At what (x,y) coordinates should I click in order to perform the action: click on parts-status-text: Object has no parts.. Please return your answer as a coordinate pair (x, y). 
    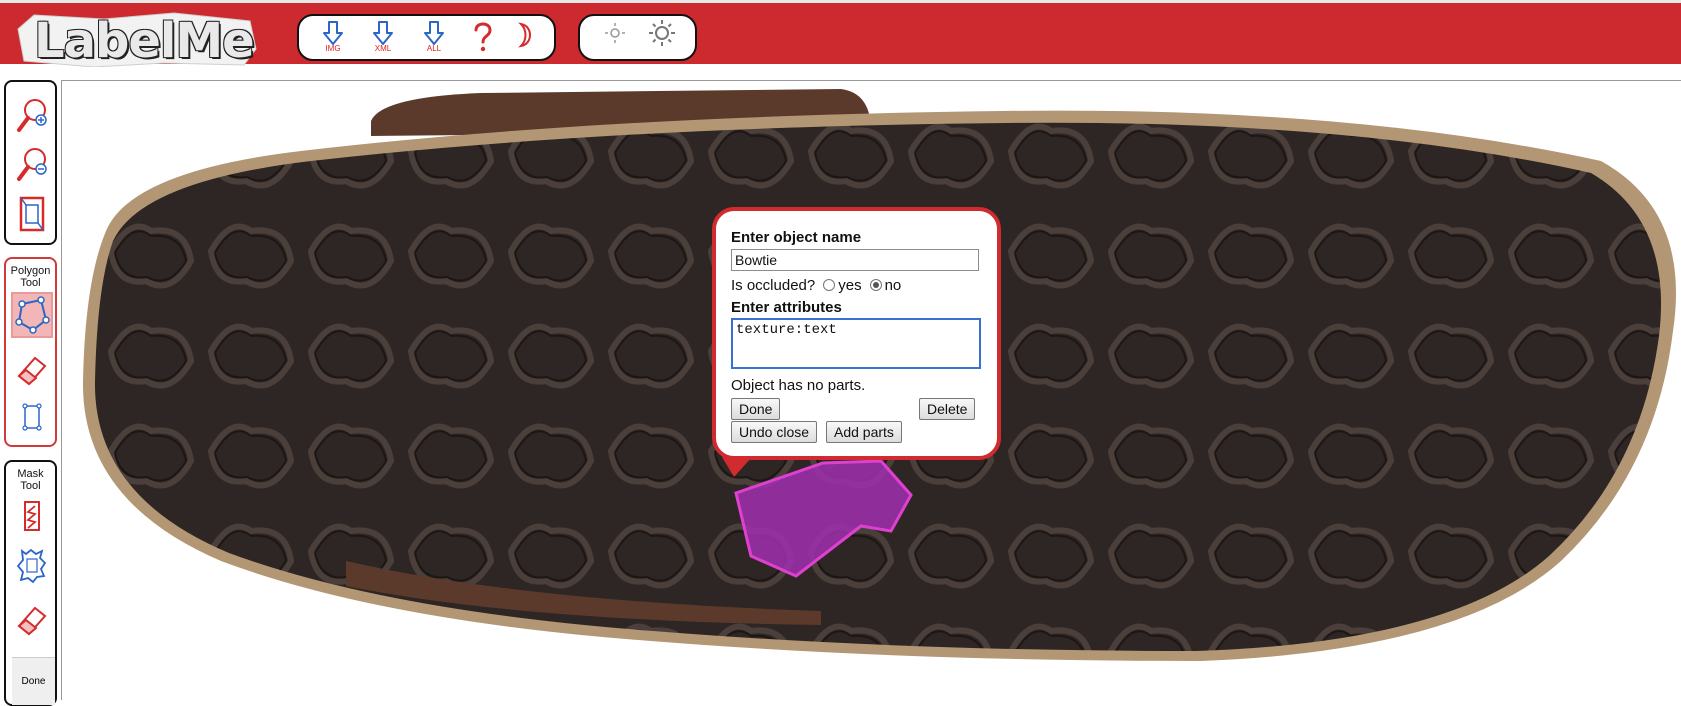
    Looking at the image, I should click on (798, 385).